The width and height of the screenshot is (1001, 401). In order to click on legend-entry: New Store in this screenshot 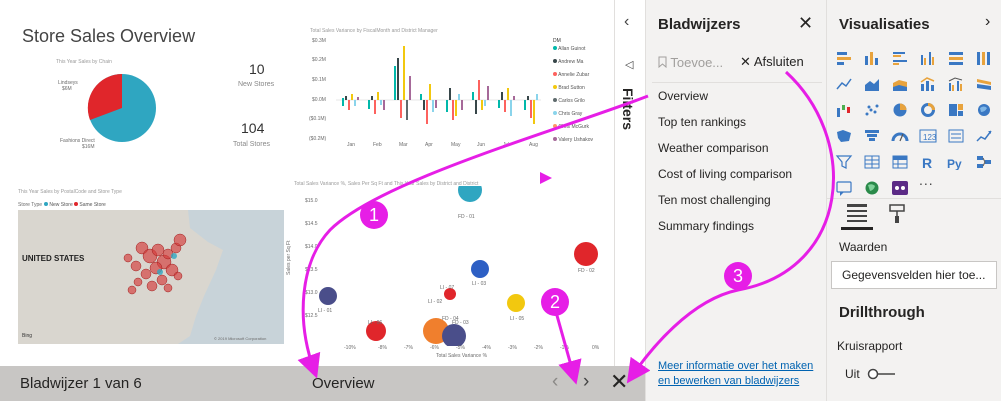, I will do `click(61, 205)`.